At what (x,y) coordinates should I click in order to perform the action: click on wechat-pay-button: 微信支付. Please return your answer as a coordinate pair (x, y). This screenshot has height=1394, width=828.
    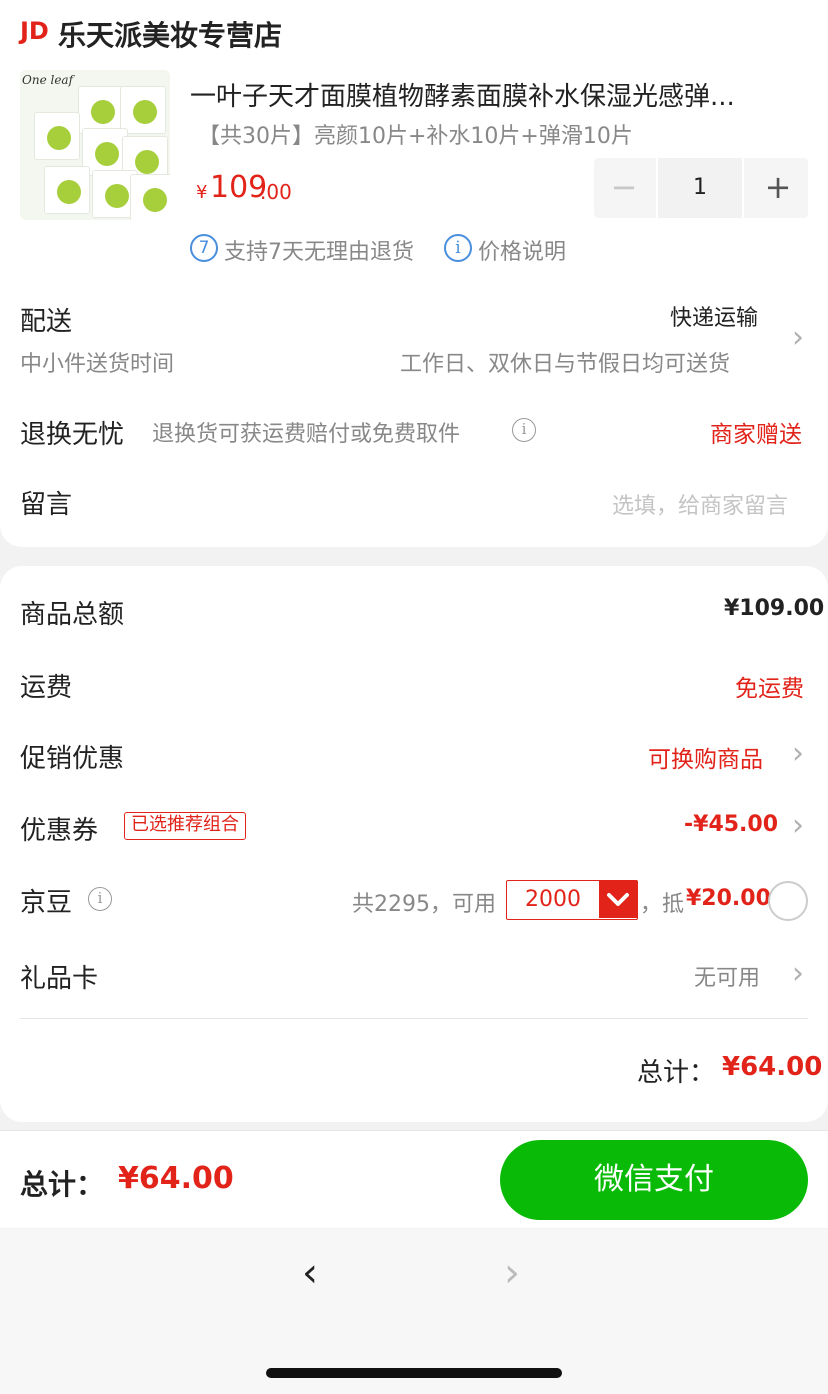
    Looking at the image, I should click on (654, 1180).